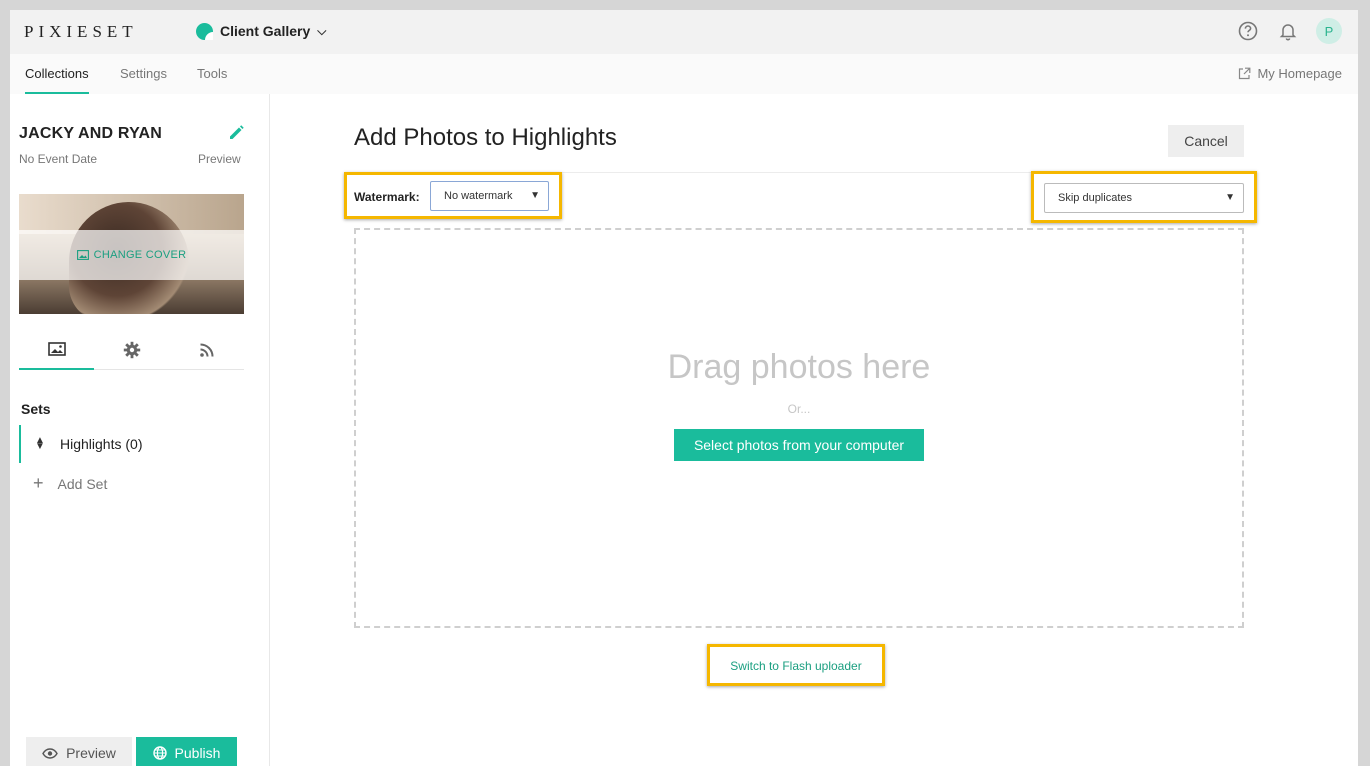  I want to click on top-icons: P, so click(1289, 31).